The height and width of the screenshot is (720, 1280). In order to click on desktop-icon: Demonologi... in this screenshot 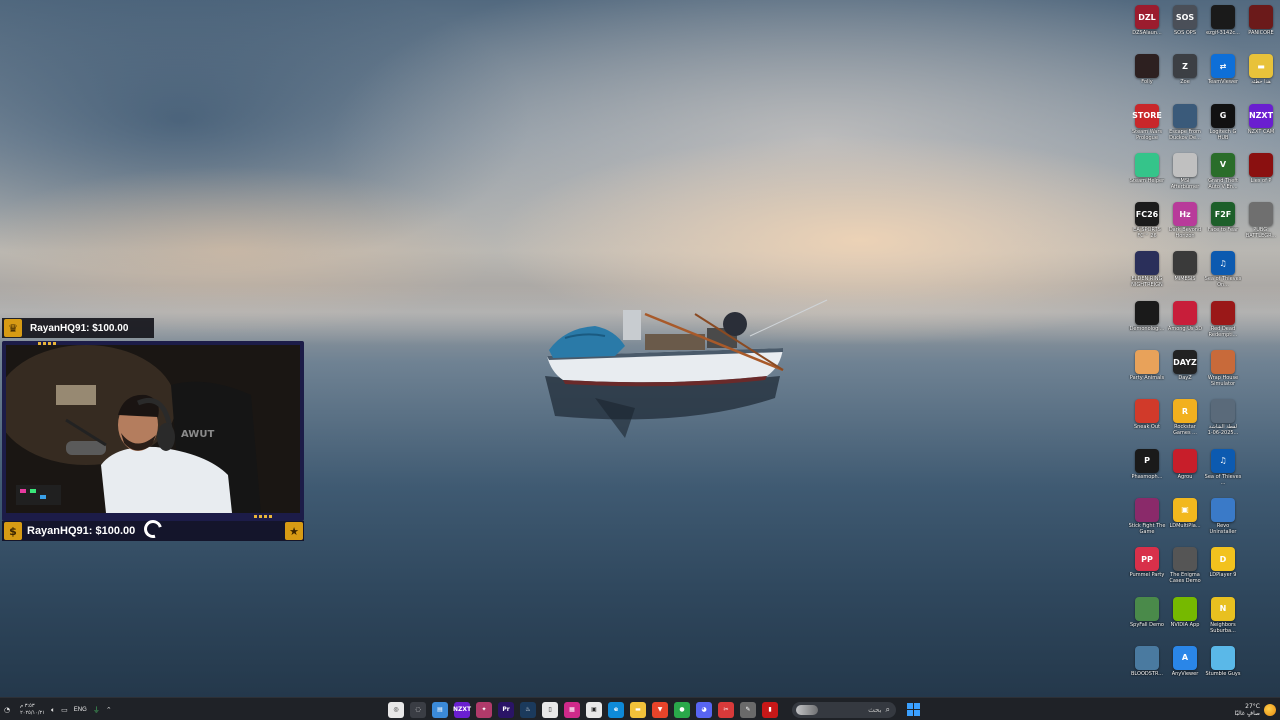, I will do `click(1147, 322)`.